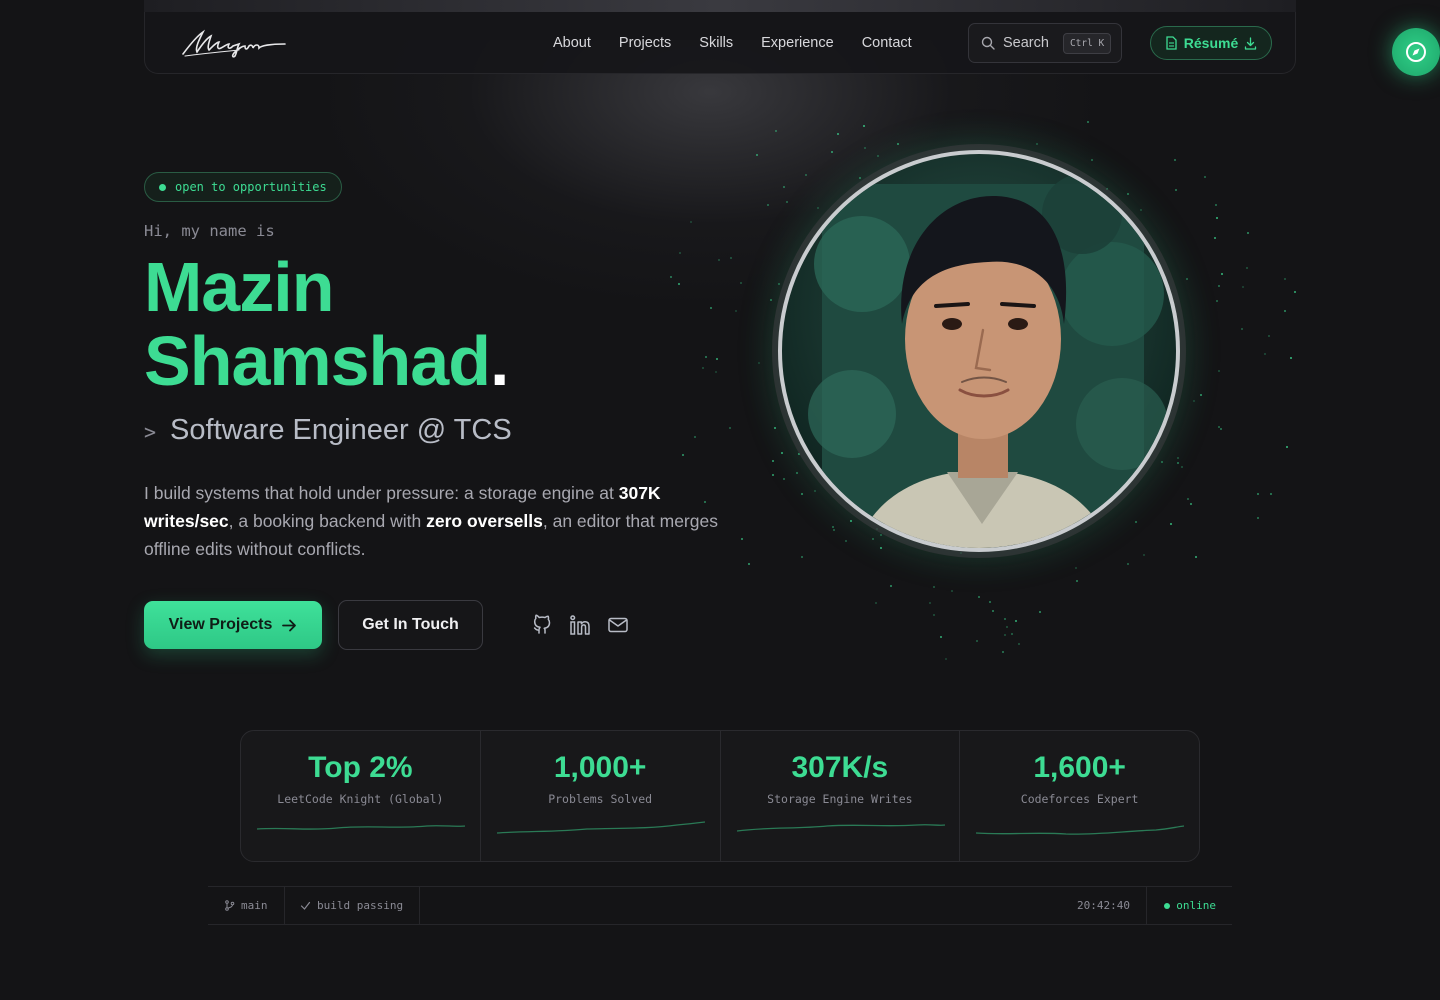  What do you see at coordinates (988, 361) in the screenshot?
I see `portrait-illustration` at bounding box center [988, 361].